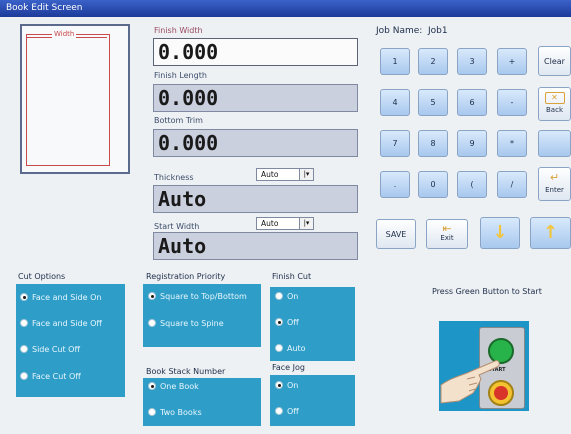  I want to click on key-minus: -, so click(512, 102).